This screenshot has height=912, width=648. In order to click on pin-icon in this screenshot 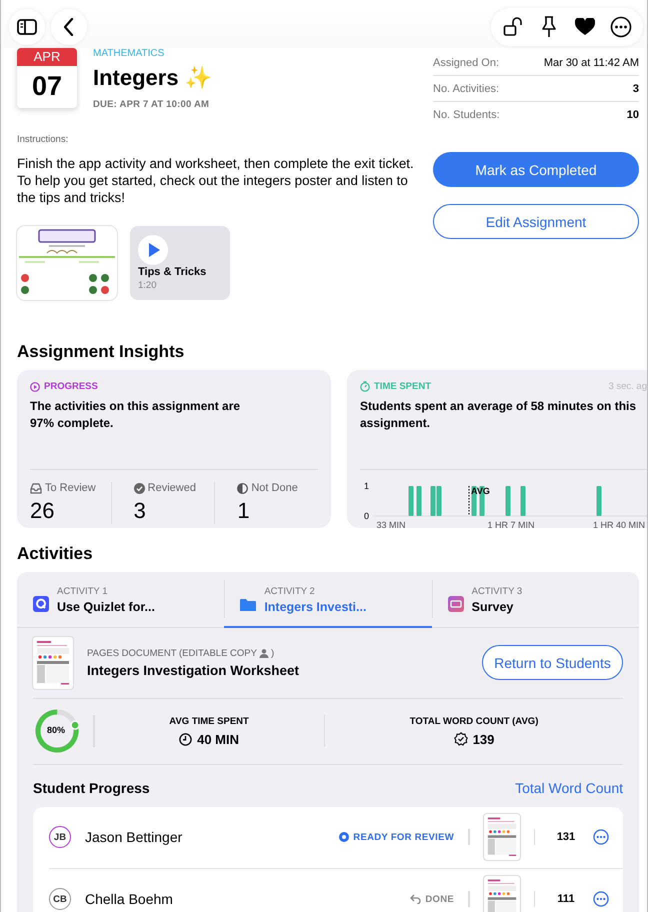, I will do `click(549, 27)`.